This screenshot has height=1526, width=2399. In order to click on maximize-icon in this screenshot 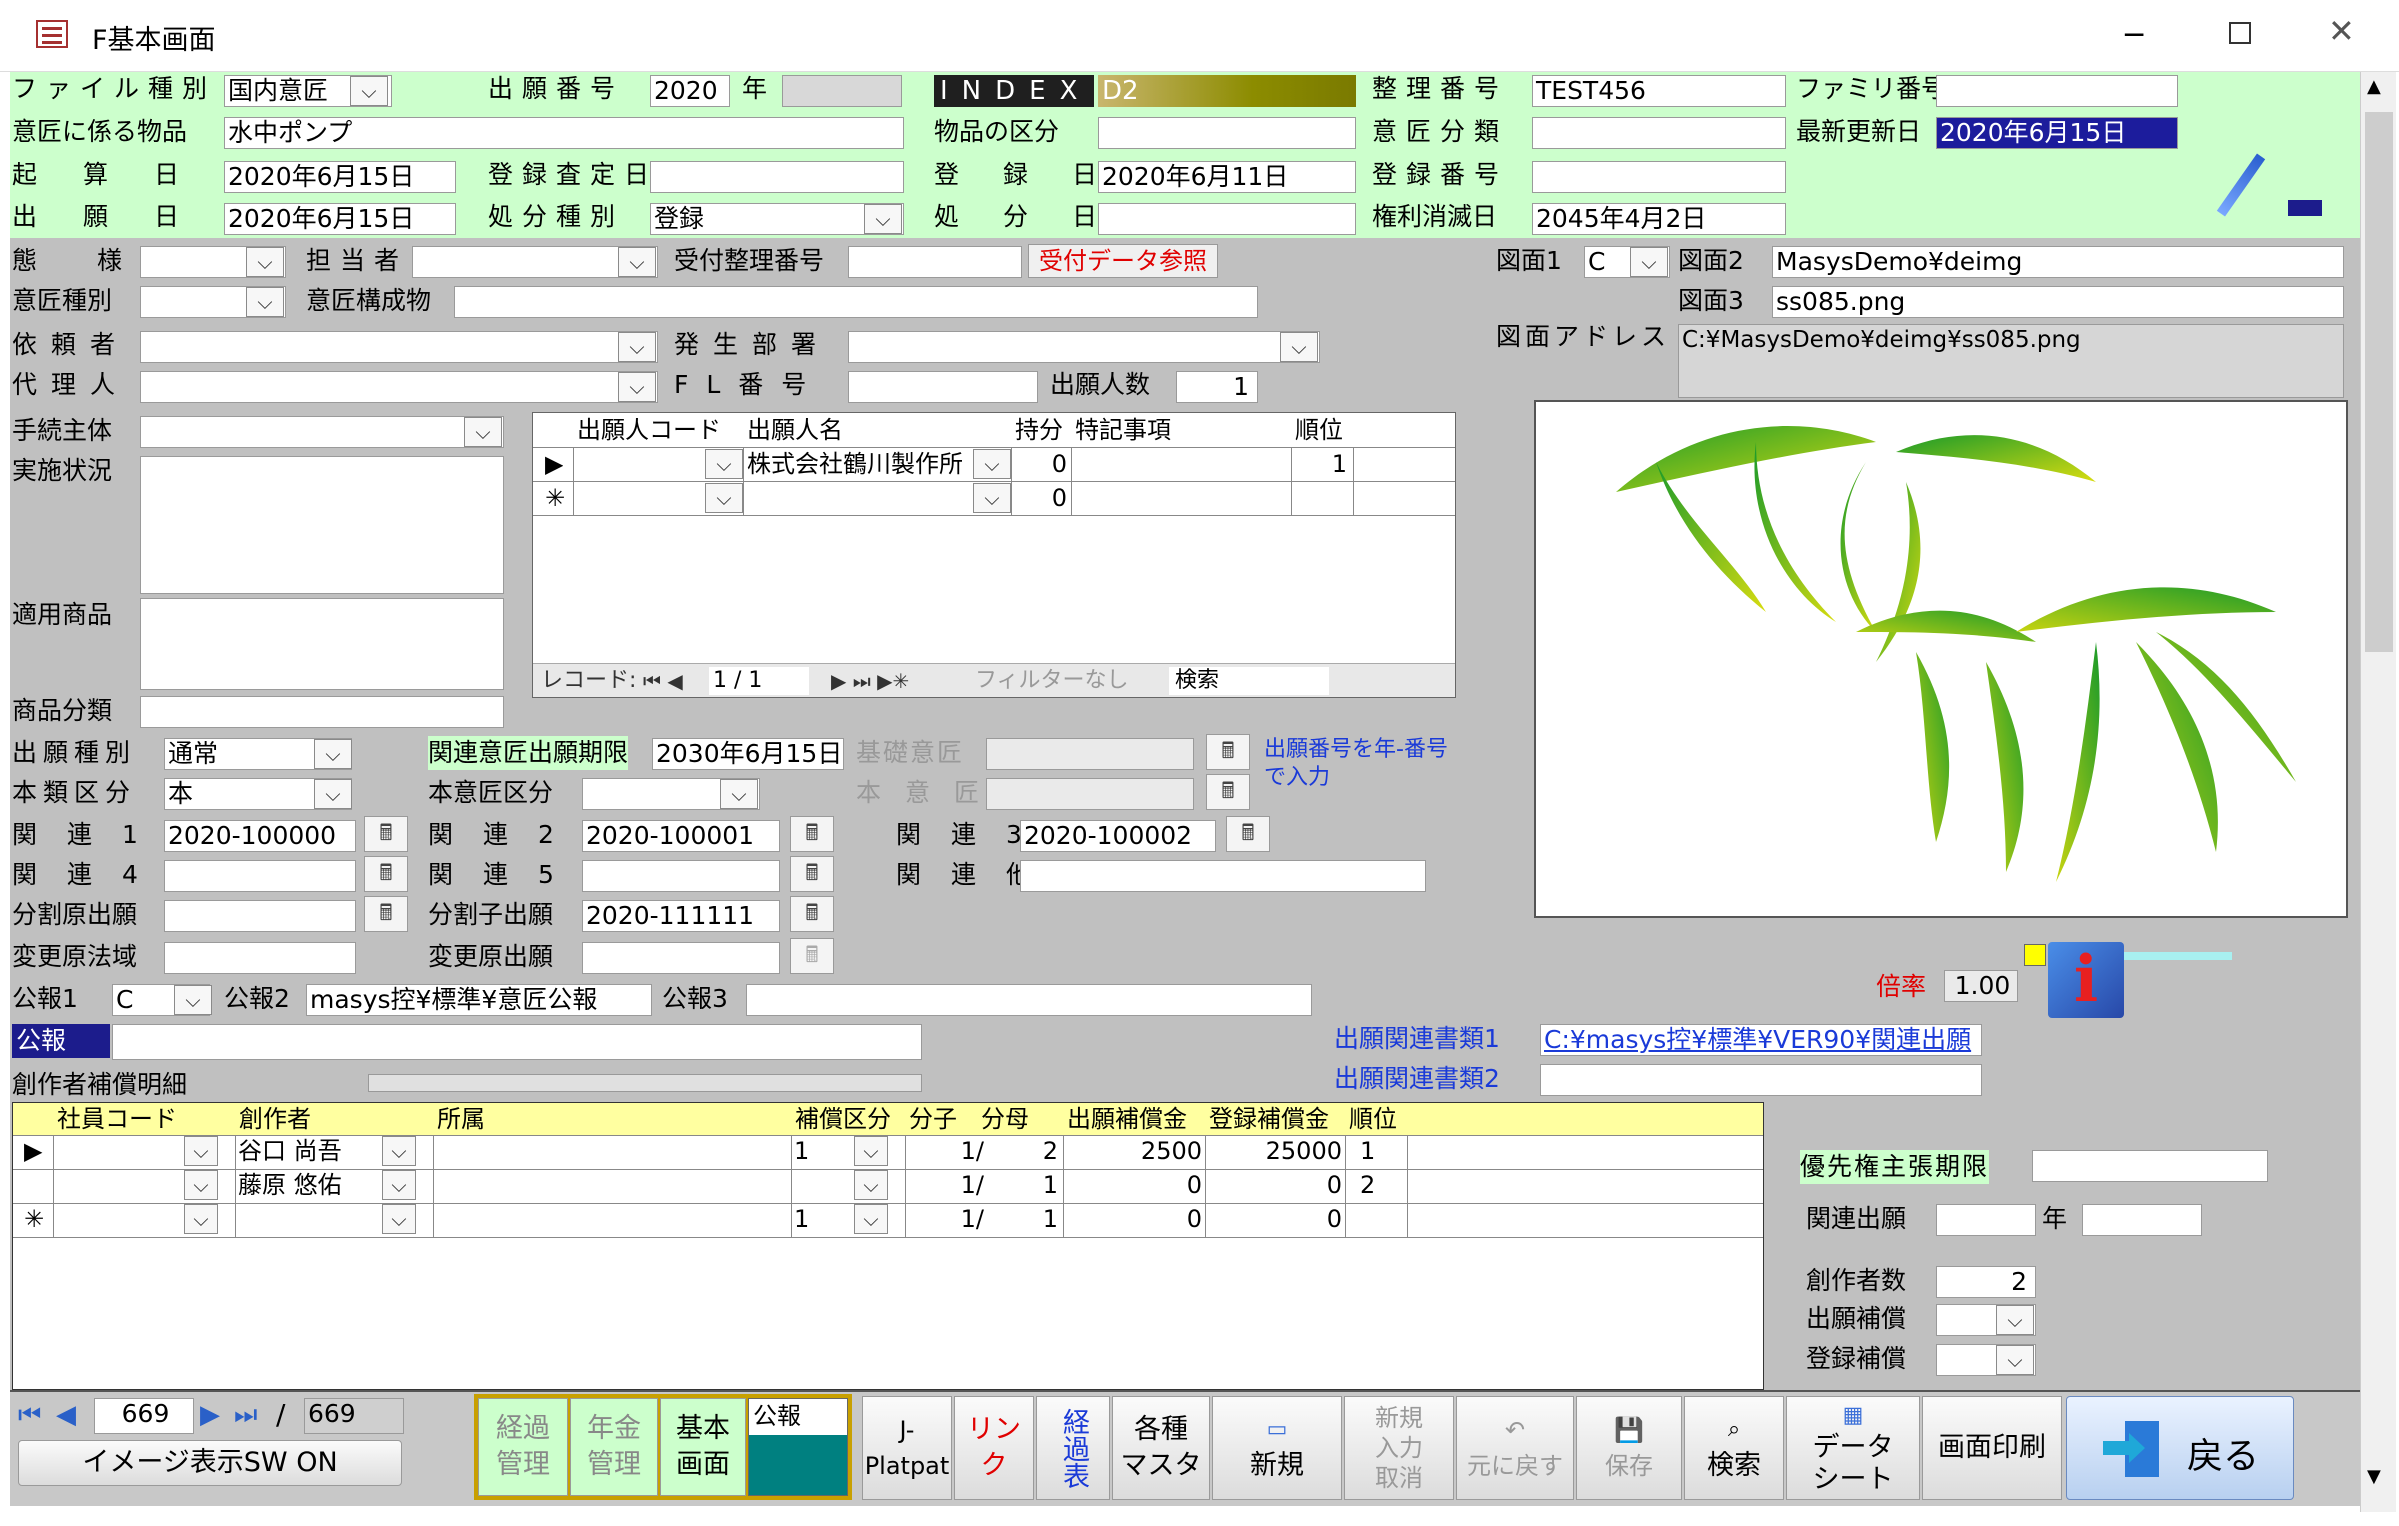, I will do `click(2240, 33)`.